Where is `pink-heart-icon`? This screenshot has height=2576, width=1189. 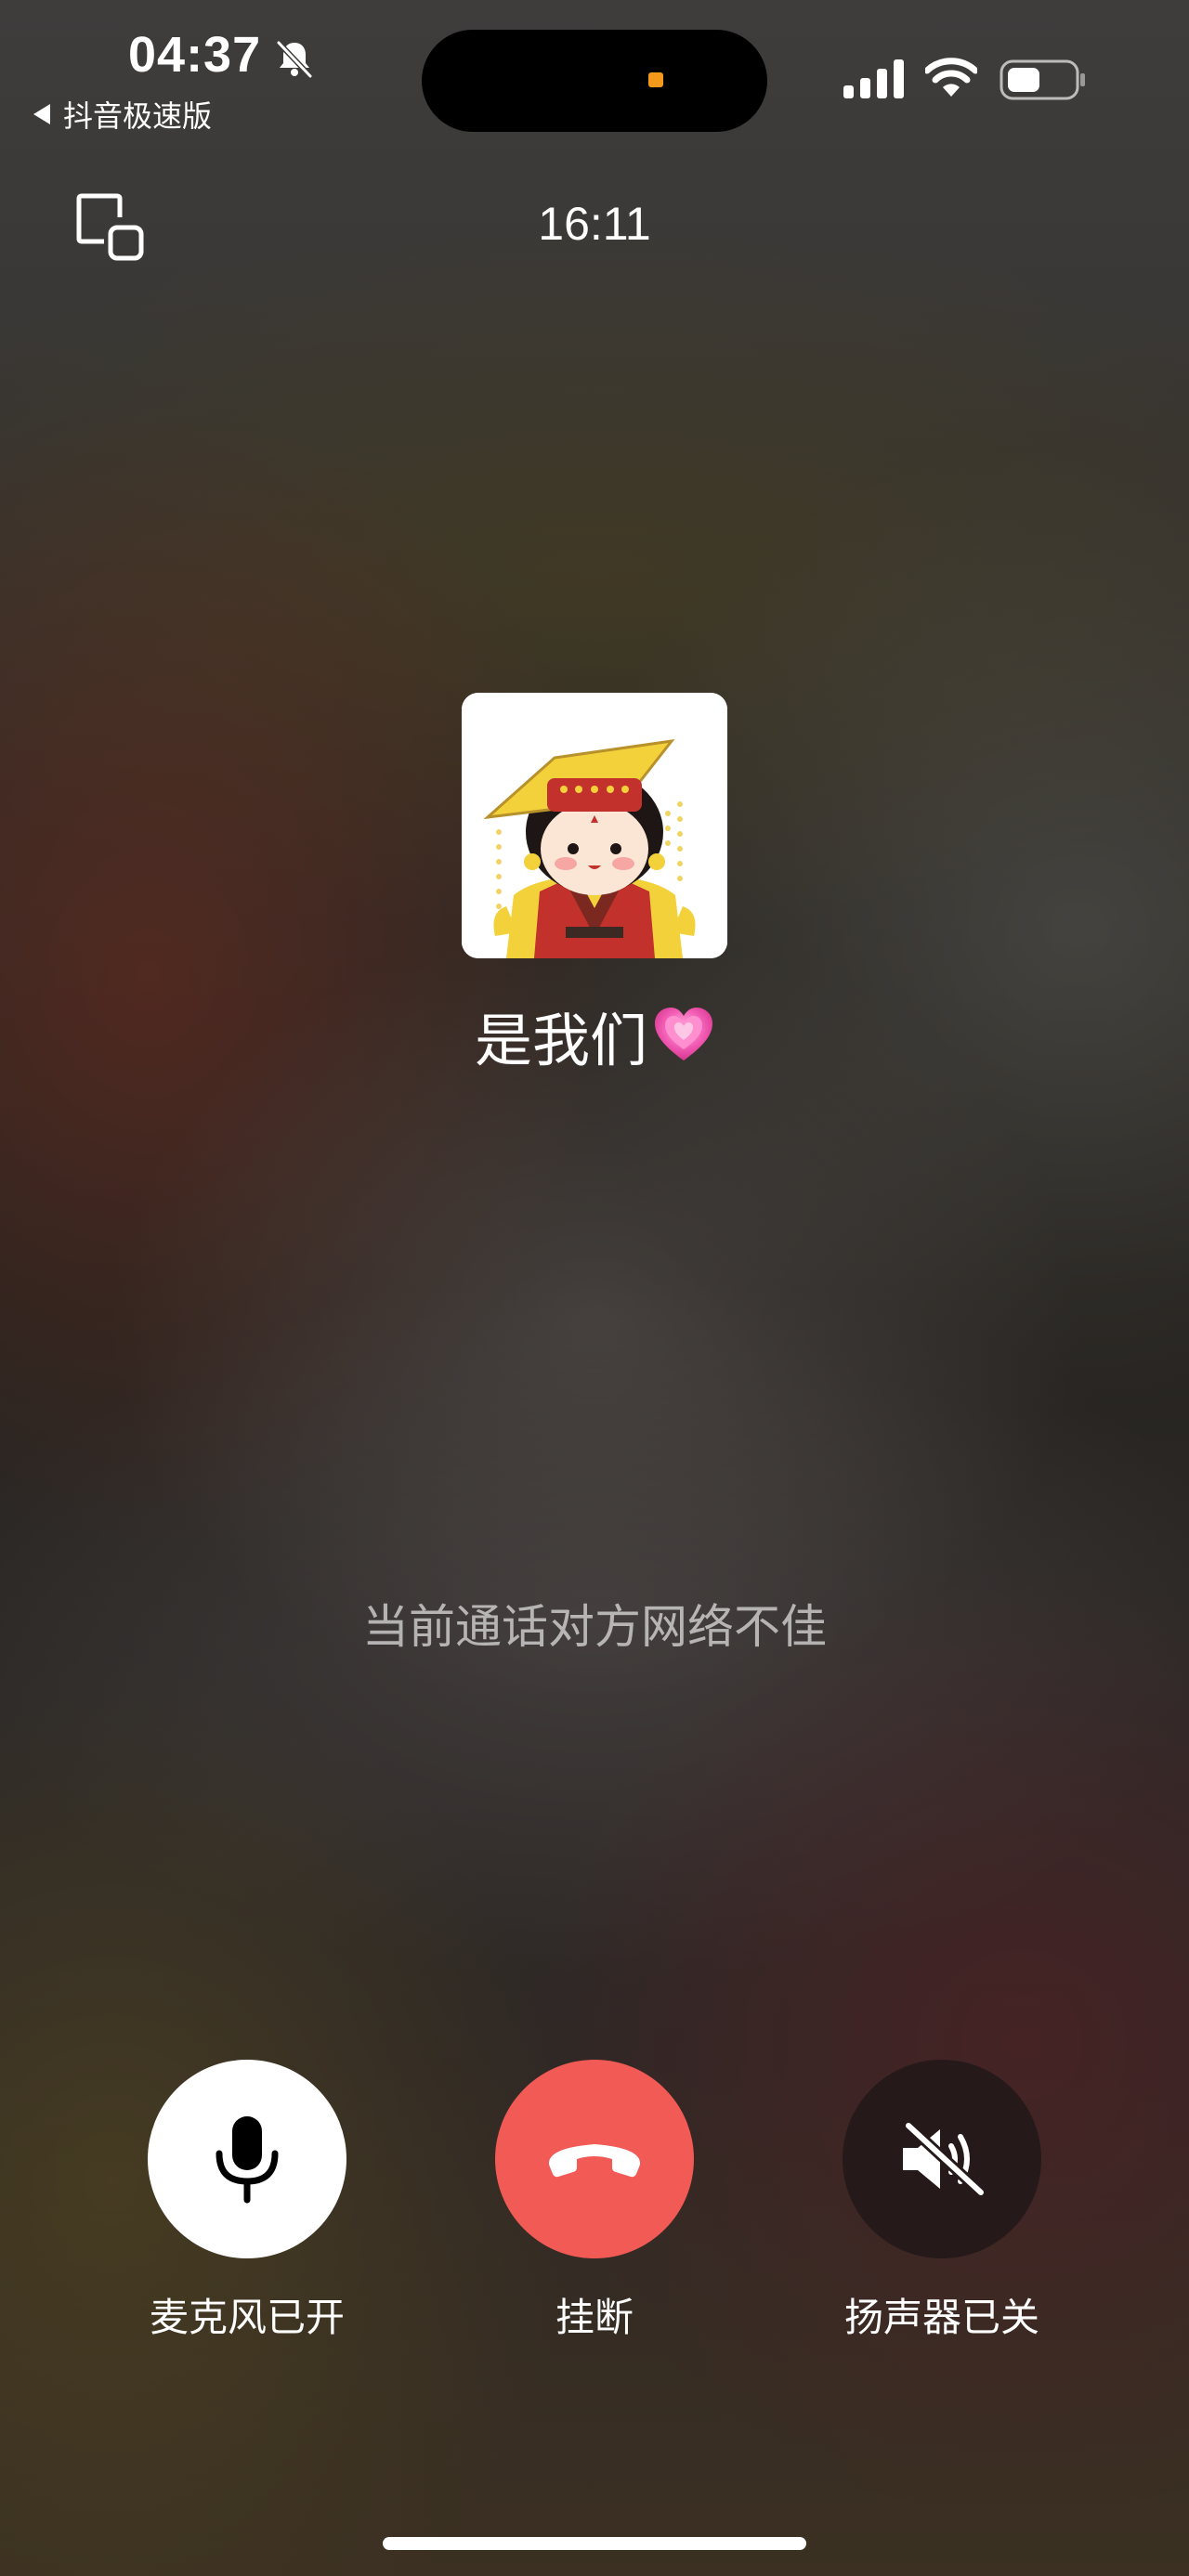
pink-heart-icon is located at coordinates (684, 1034).